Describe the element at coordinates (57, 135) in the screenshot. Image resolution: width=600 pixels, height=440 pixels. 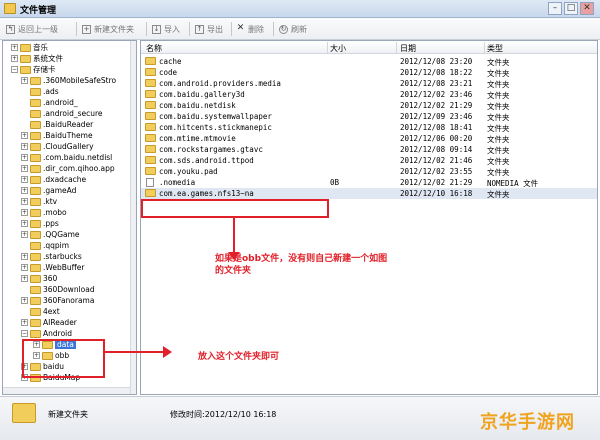
I see `tree-item: + .BaiduTheme` at that location.